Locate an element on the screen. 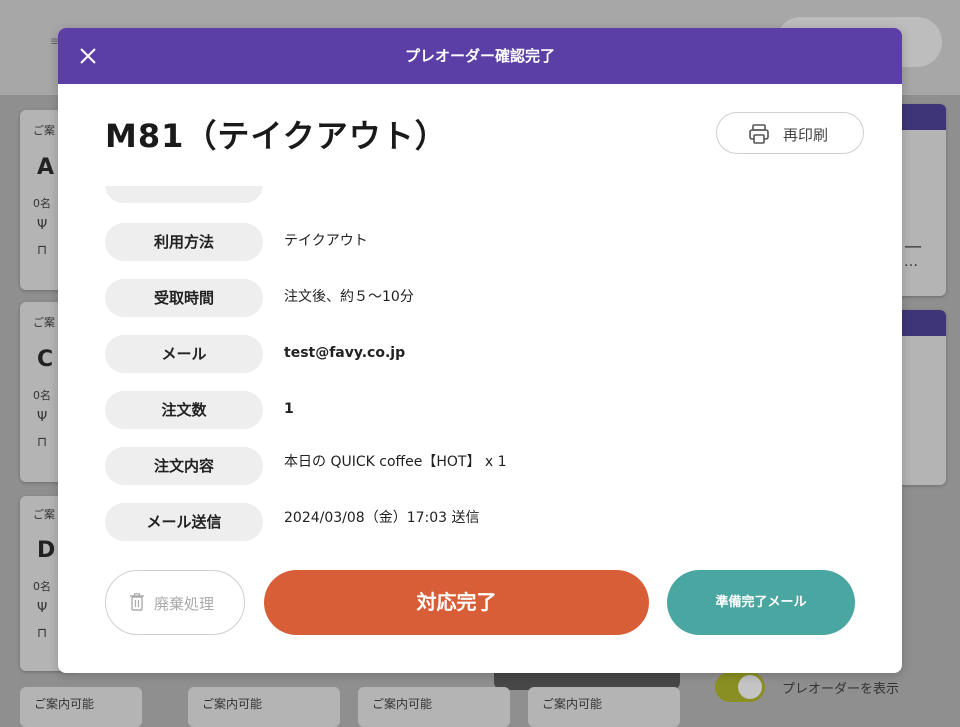  detail-value: test@favy.co.jp is located at coordinates (345, 353).